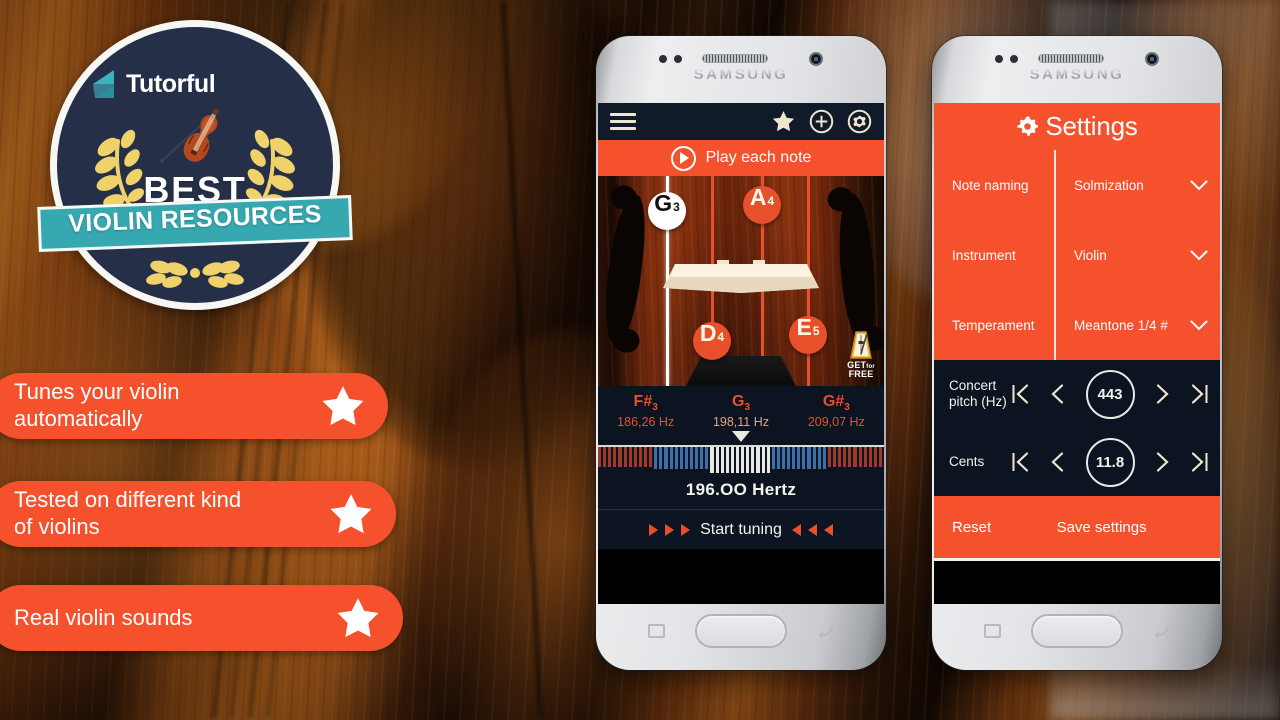 The height and width of the screenshot is (720, 1280). What do you see at coordinates (194, 406) in the screenshot?
I see `feature-pill: Tunes your violin automatically` at bounding box center [194, 406].